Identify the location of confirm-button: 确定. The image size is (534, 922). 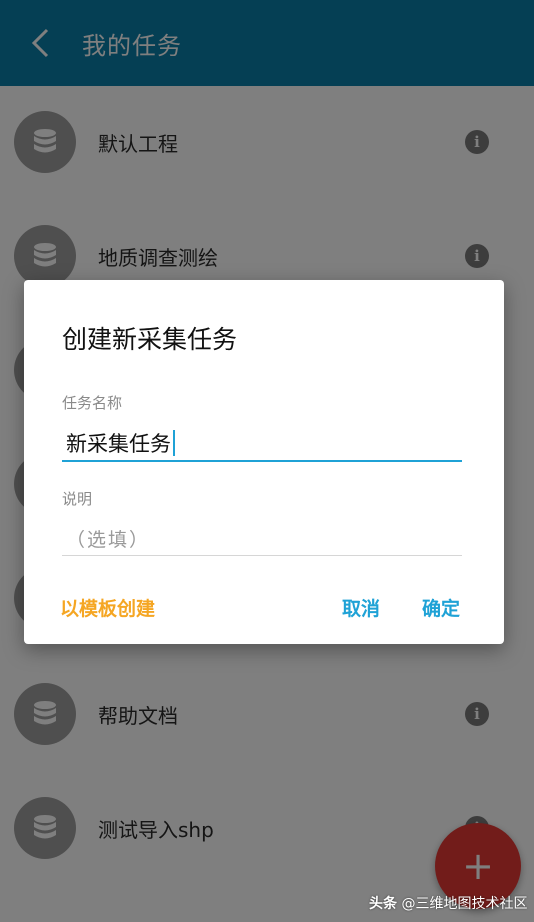
(441, 607).